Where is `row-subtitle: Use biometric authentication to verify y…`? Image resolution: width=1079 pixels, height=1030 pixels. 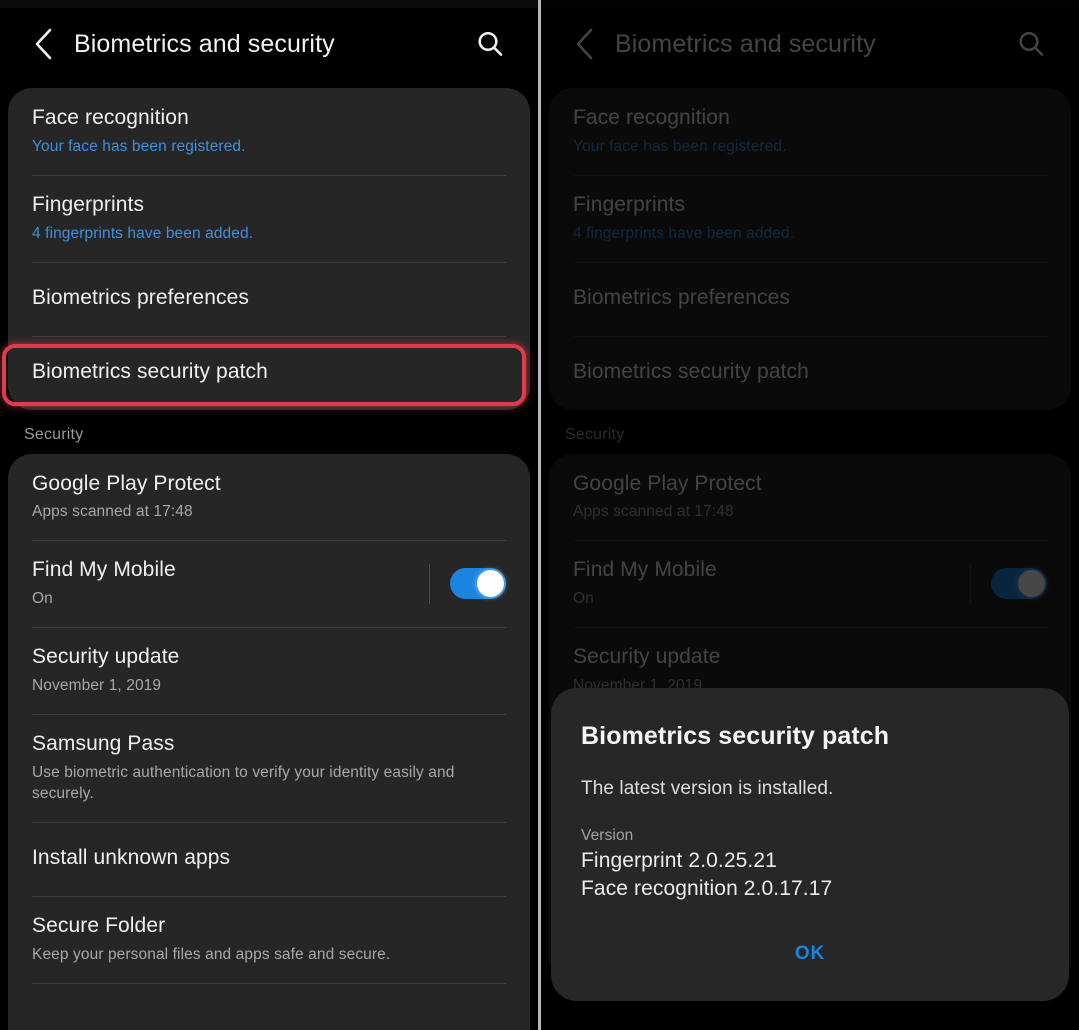 row-subtitle: Use biometric authentication to verify y… is located at coordinates (243, 782).